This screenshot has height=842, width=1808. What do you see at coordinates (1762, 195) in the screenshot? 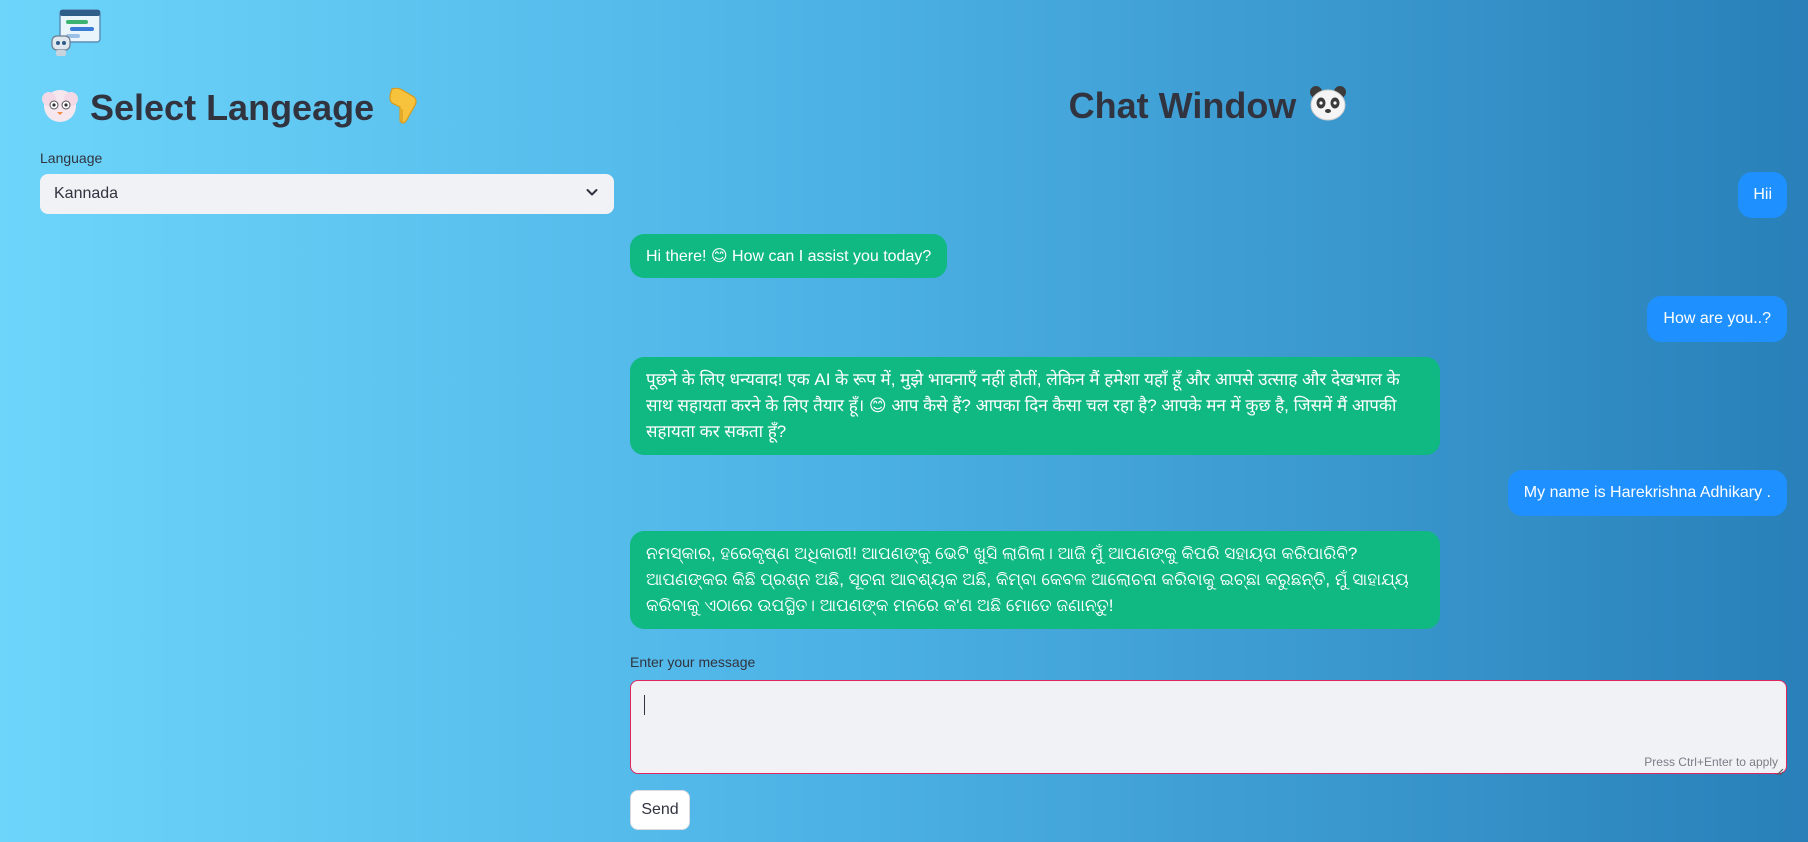
I see `user-message: Hii` at bounding box center [1762, 195].